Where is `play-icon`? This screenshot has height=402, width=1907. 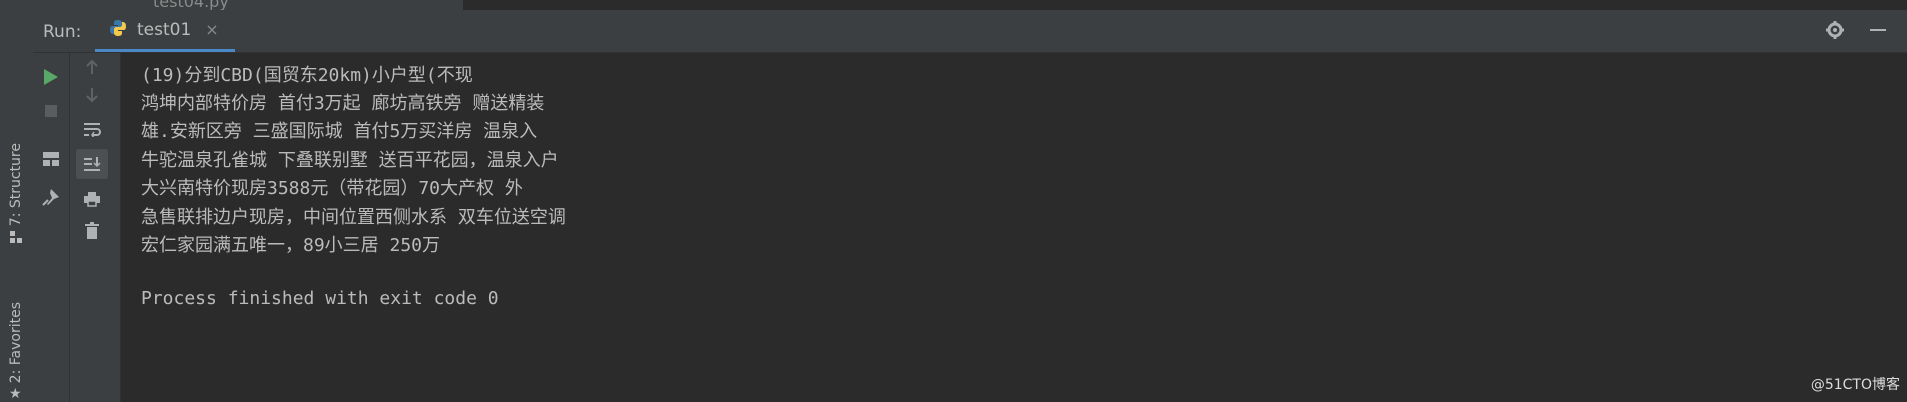 play-icon is located at coordinates (51, 77).